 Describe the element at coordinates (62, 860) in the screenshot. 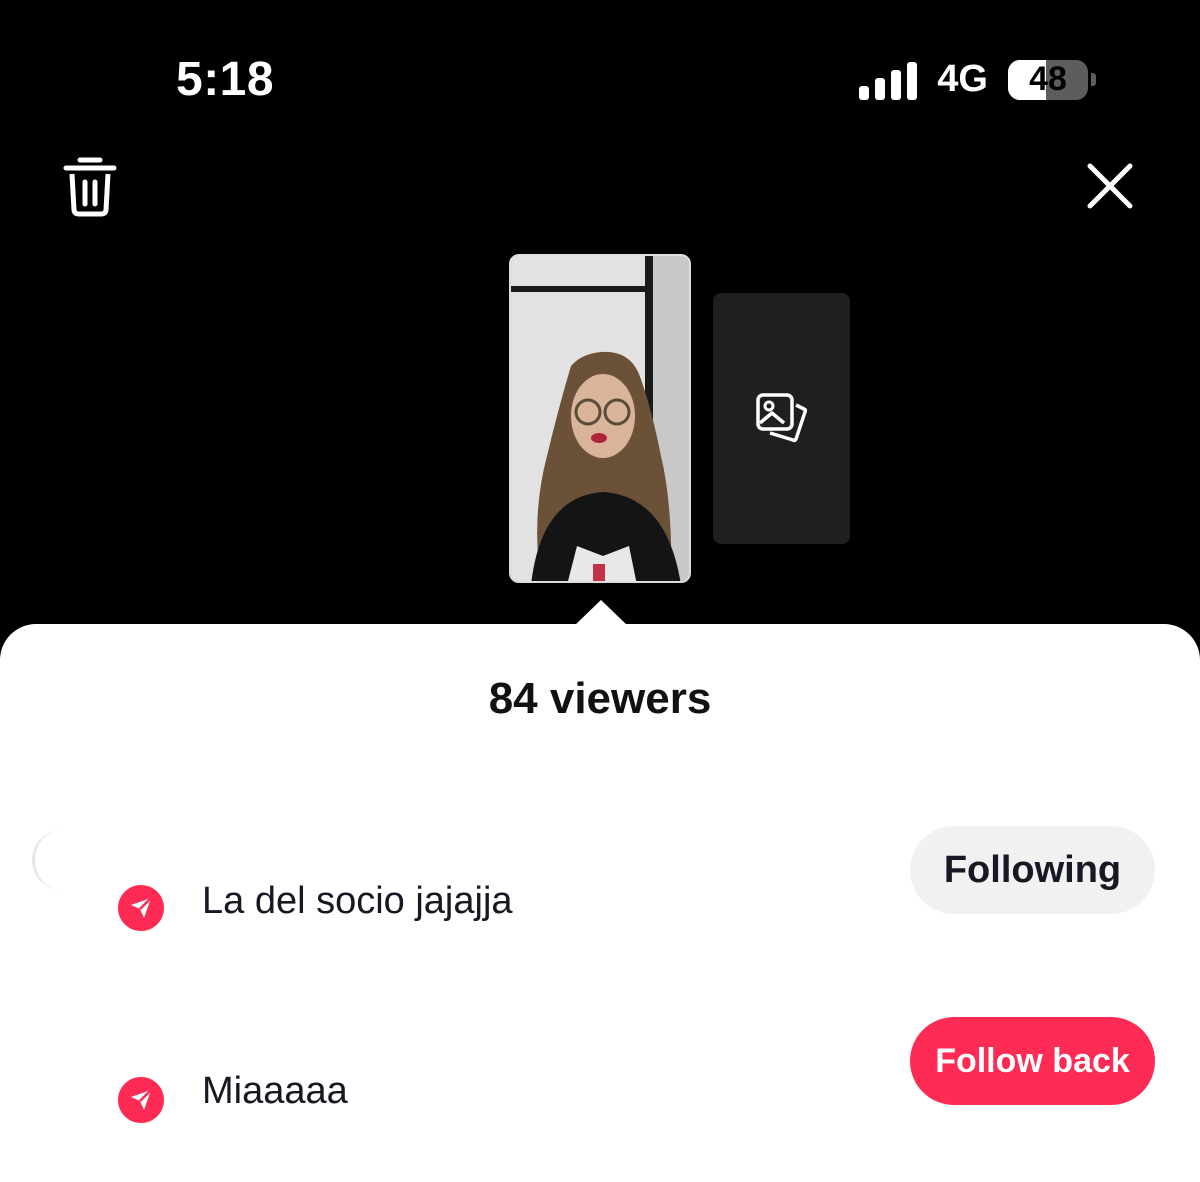

I see `avatar` at that location.